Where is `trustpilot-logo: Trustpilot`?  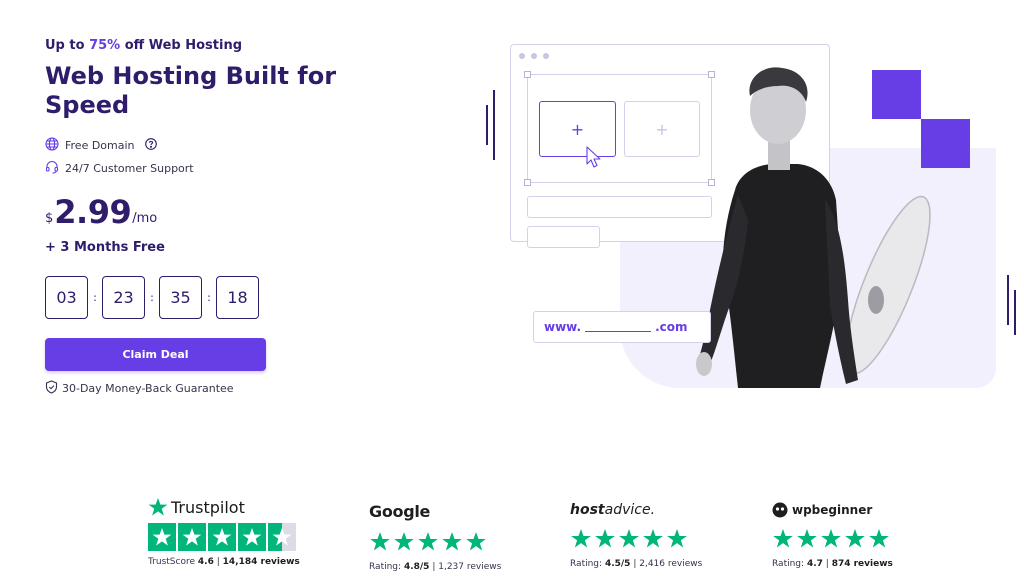
trustpilot-logo: Trustpilot is located at coordinates (224, 507).